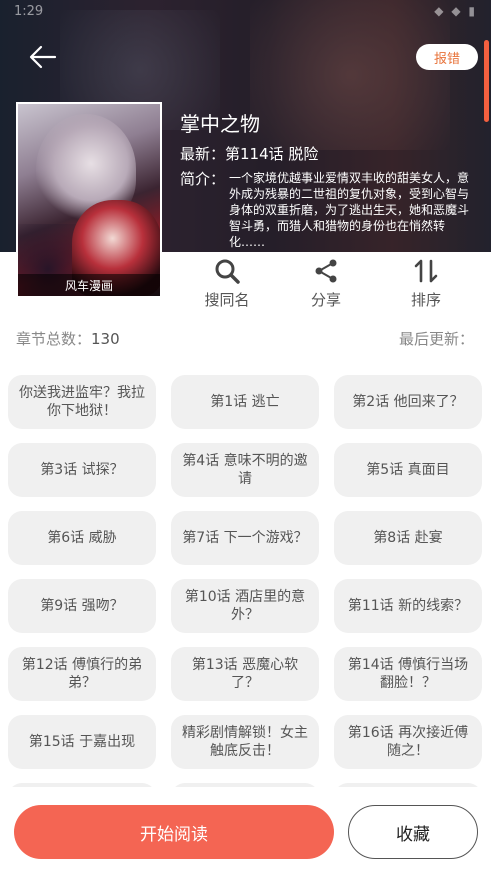 Image resolution: width=491 pixels, height=873 pixels. Describe the element at coordinates (326, 283) in the screenshot. I see `share-button: 分享` at that location.